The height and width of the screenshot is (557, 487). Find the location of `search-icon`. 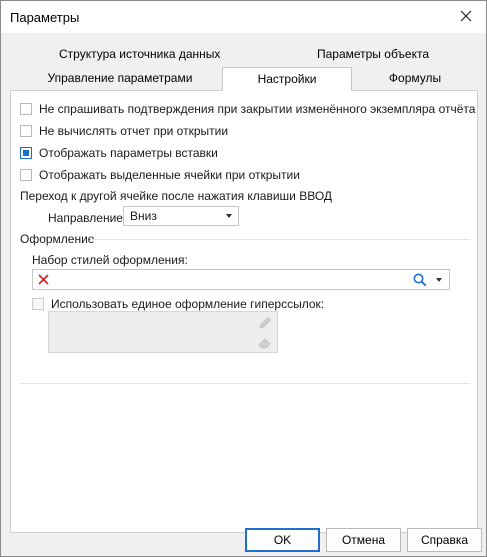

search-icon is located at coordinates (420, 280).